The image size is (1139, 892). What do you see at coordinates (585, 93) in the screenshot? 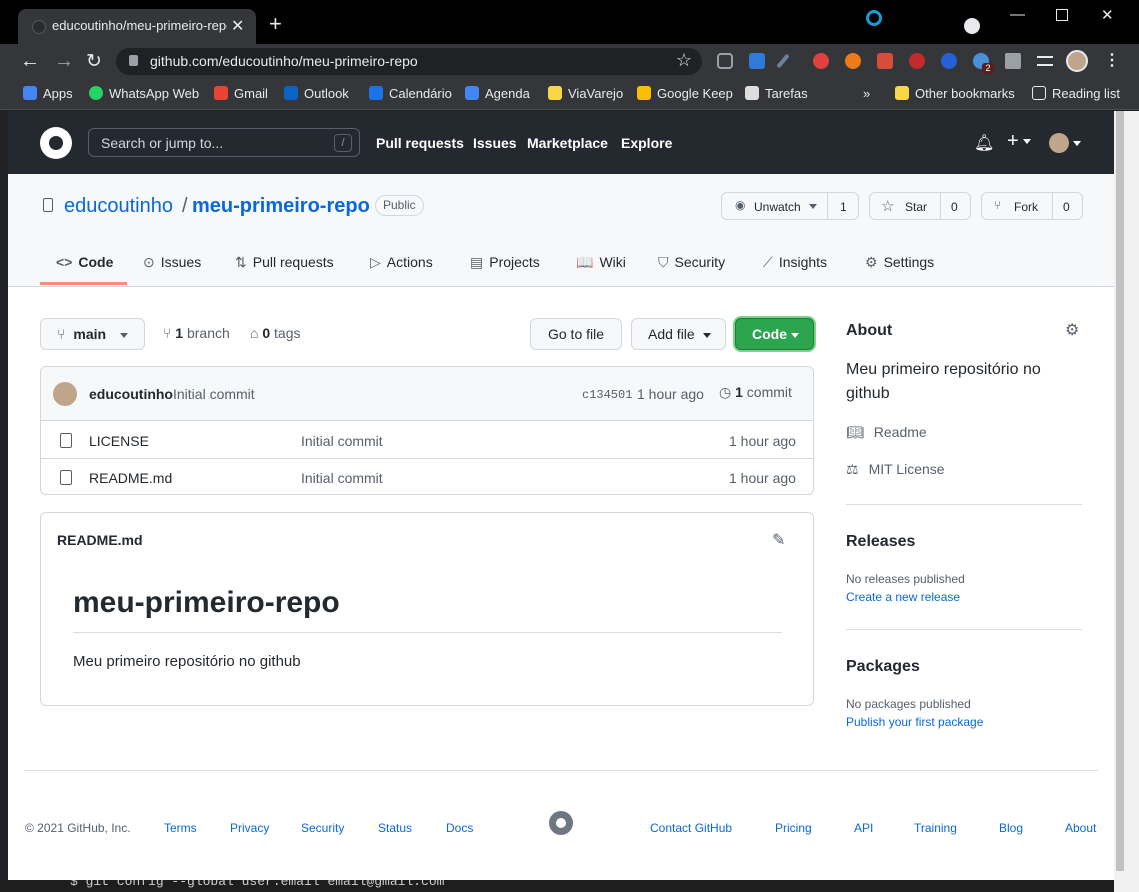
I see `bookmark-item: ViaVarejo` at bounding box center [585, 93].